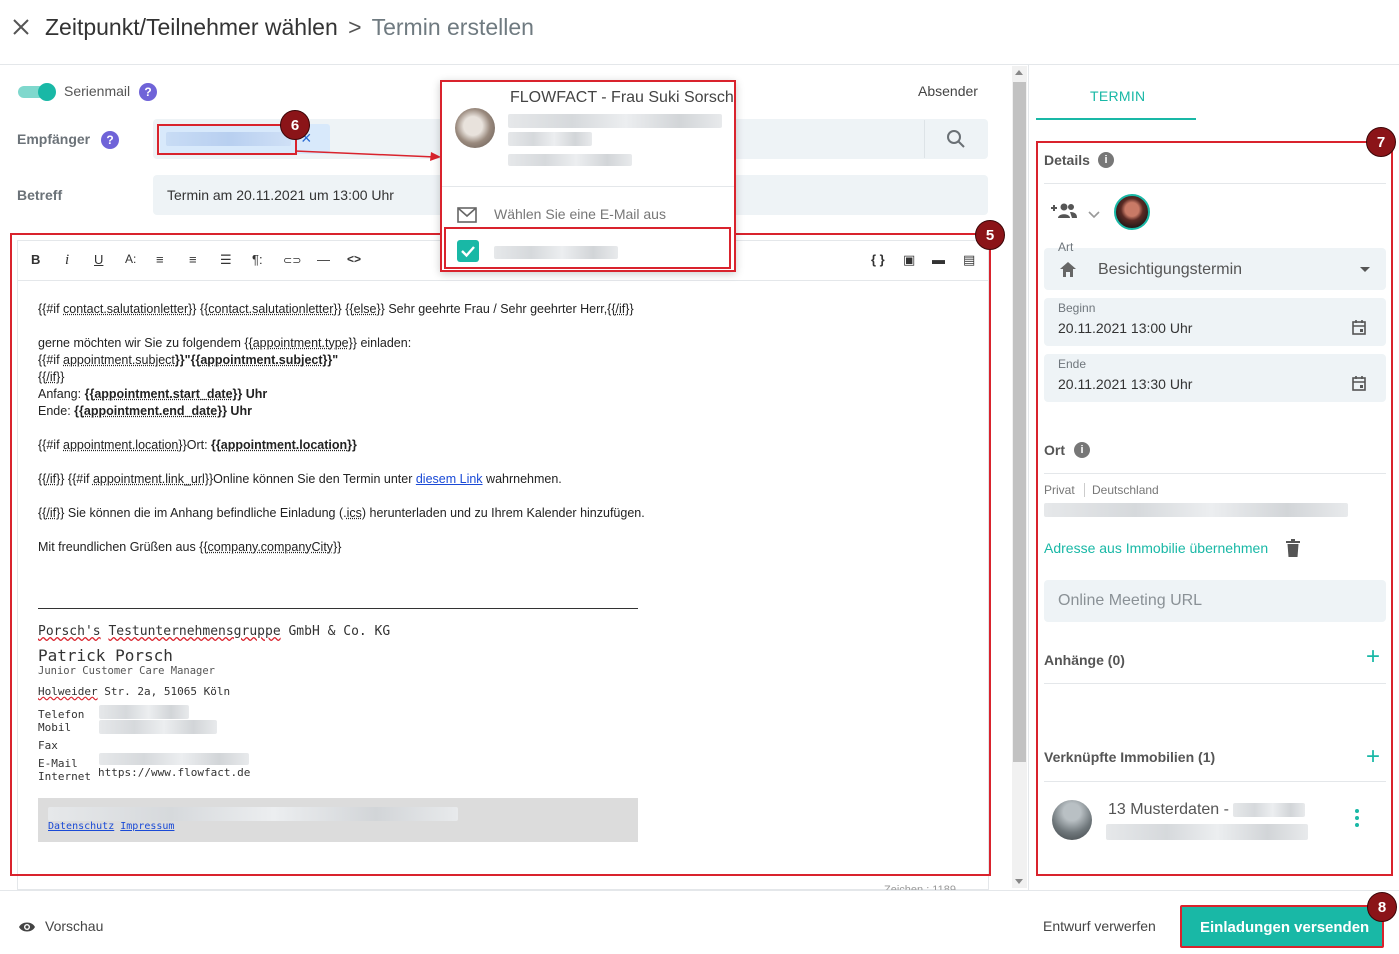  I want to click on template-button: ▣, so click(909, 260).